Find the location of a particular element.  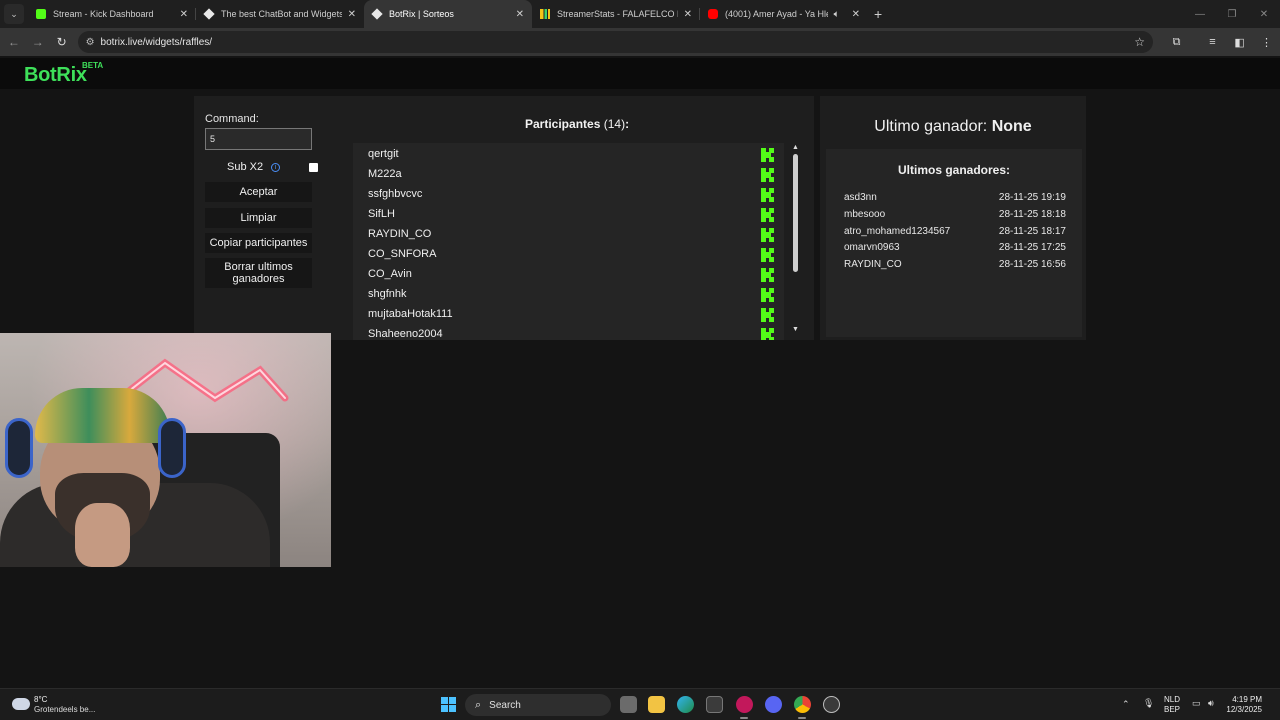

scroll-up-arrow-icon: ▲ is located at coordinates (795, 147).